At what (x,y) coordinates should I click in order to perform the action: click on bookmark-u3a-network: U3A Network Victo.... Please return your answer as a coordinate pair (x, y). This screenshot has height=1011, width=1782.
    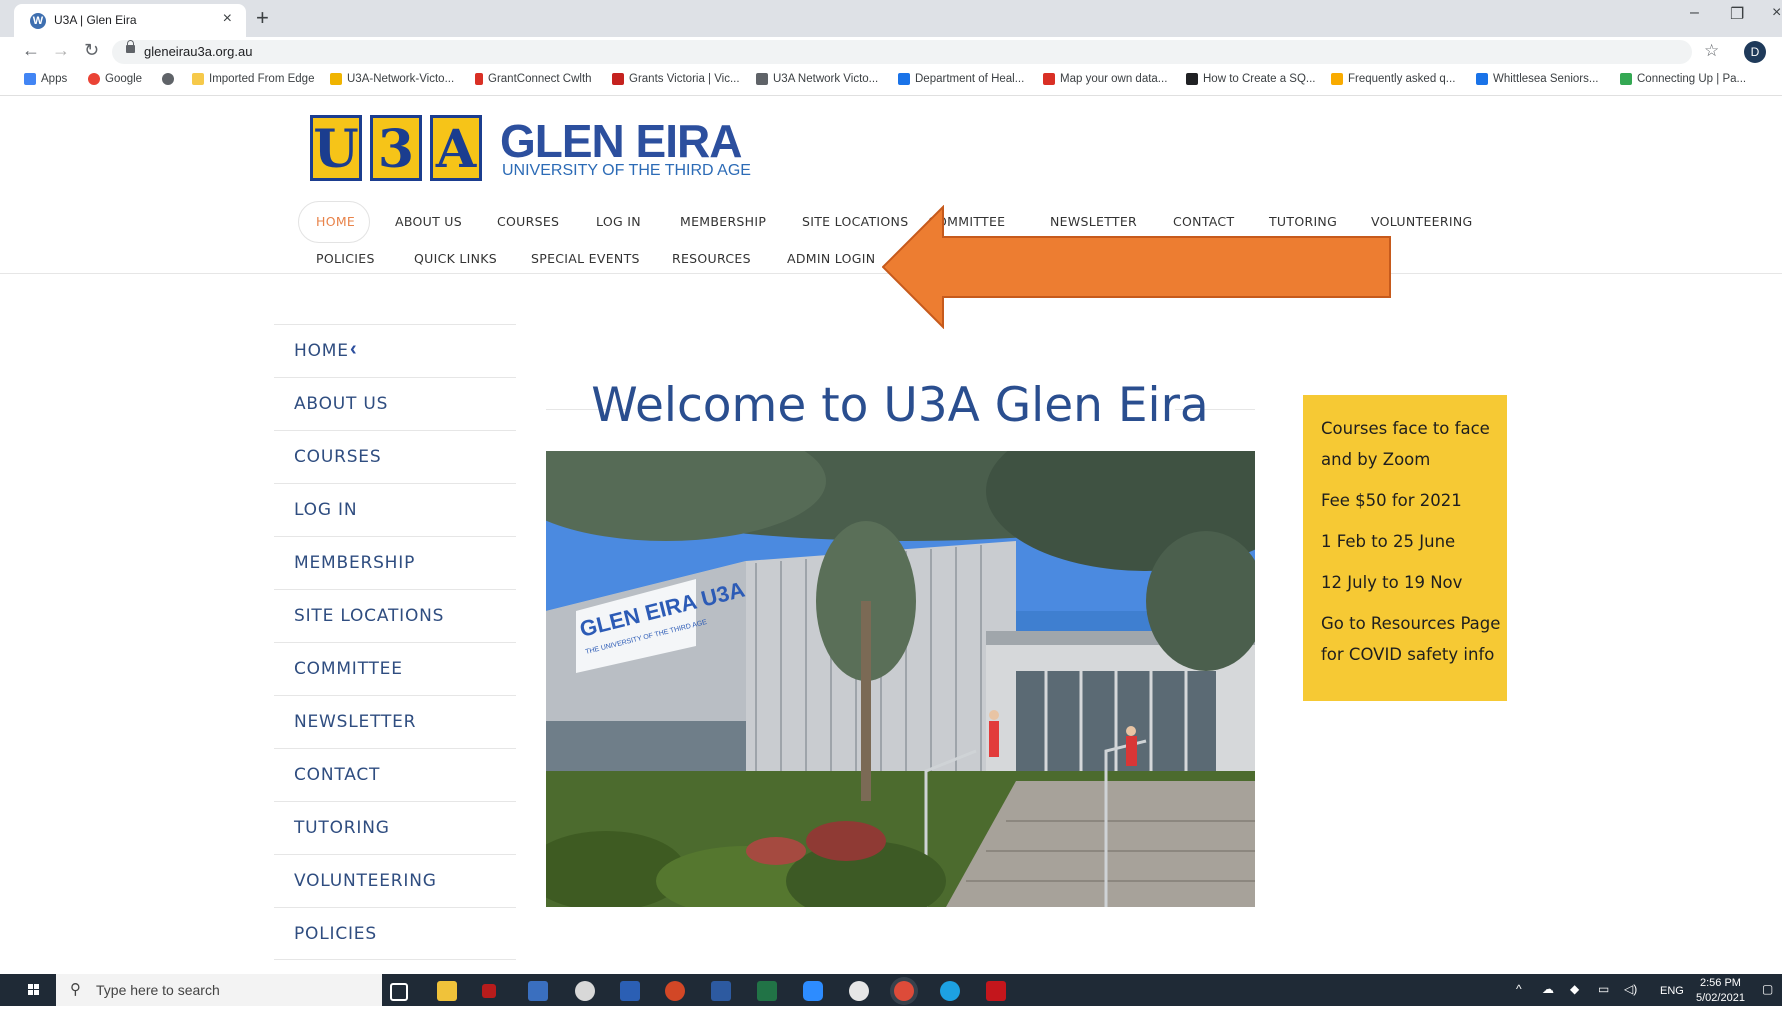
    Looking at the image, I should click on (817, 79).